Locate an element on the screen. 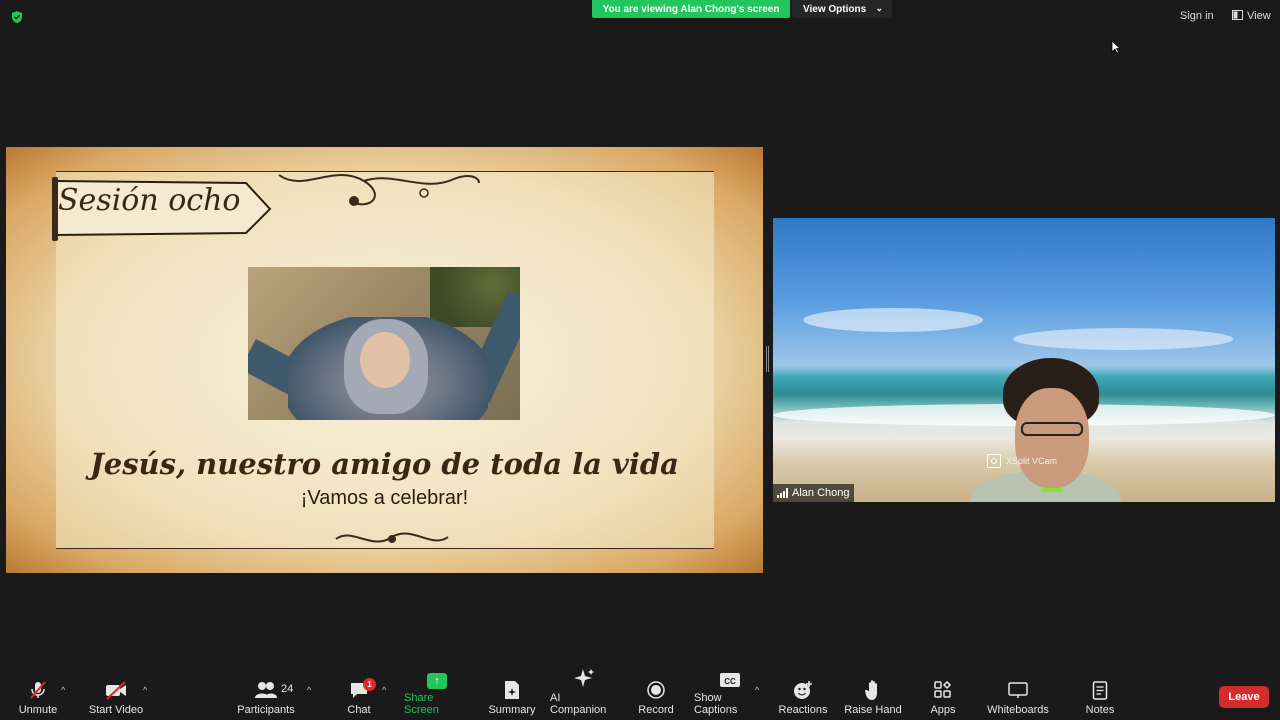 Image resolution: width=1280 pixels, height=720 pixels. microphone-muted-icon is located at coordinates (38, 690).